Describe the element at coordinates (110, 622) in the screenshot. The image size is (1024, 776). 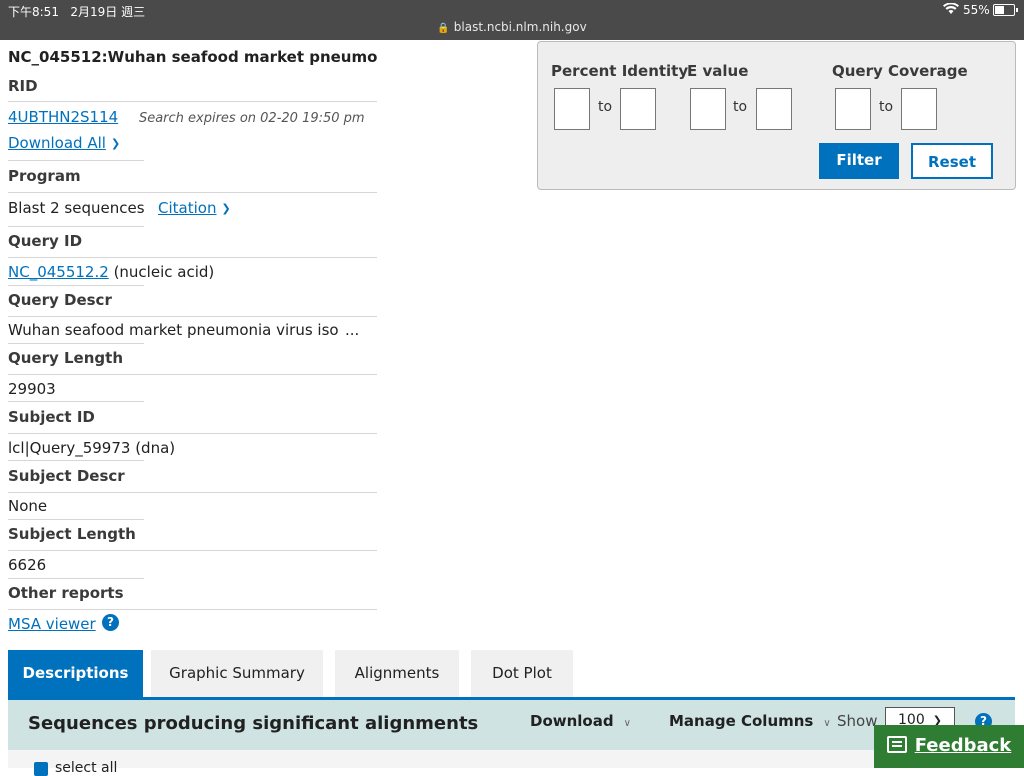
I see `help-icon: ?` at that location.